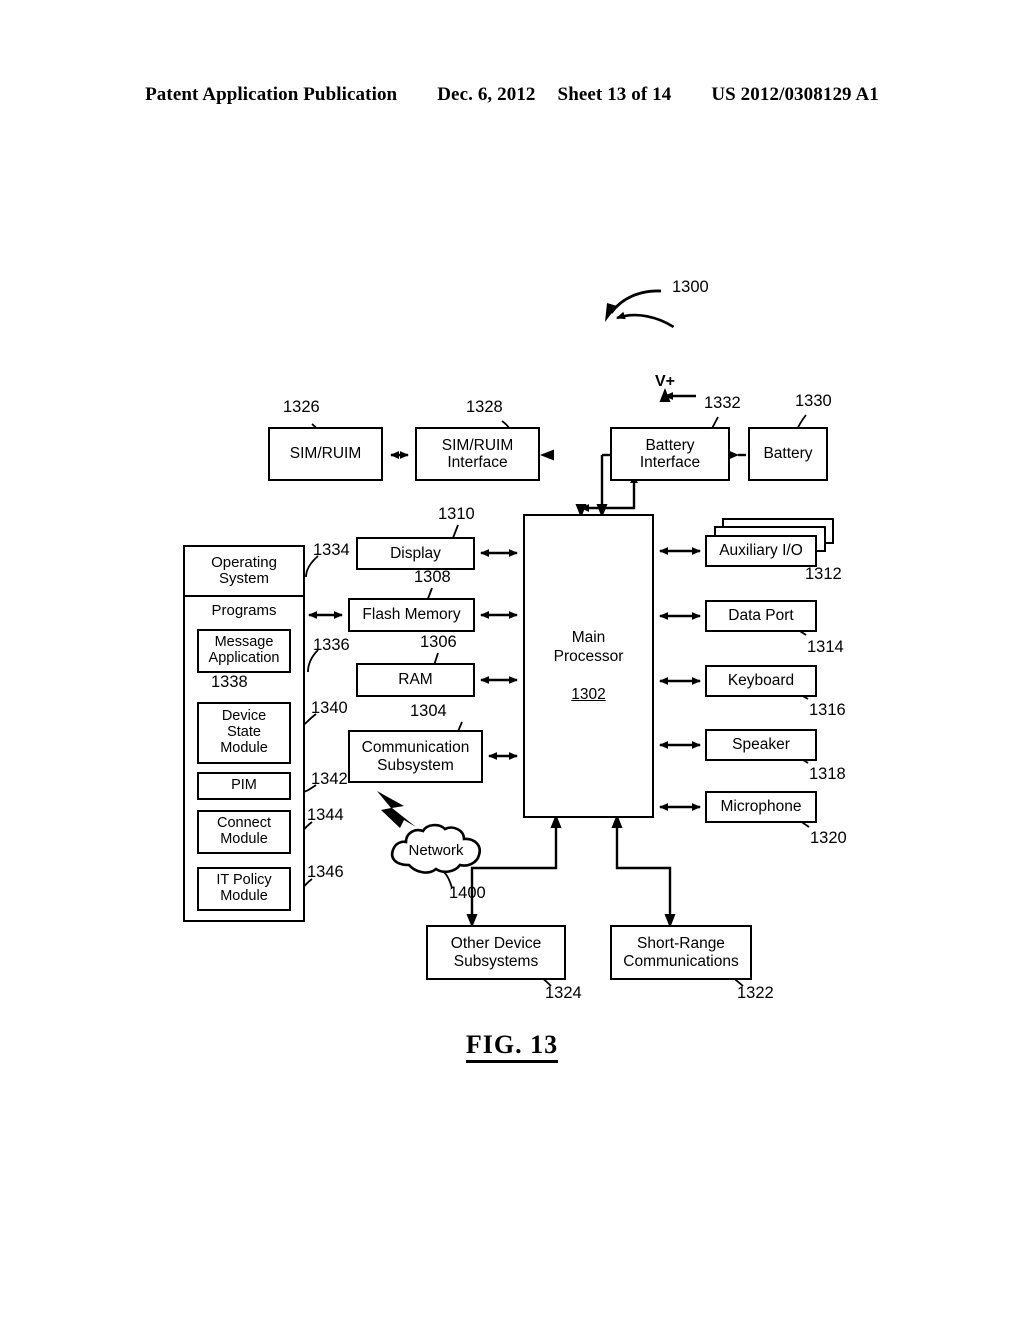  What do you see at coordinates (588, 694) in the screenshot?
I see `main-processor-ref: 1302` at bounding box center [588, 694].